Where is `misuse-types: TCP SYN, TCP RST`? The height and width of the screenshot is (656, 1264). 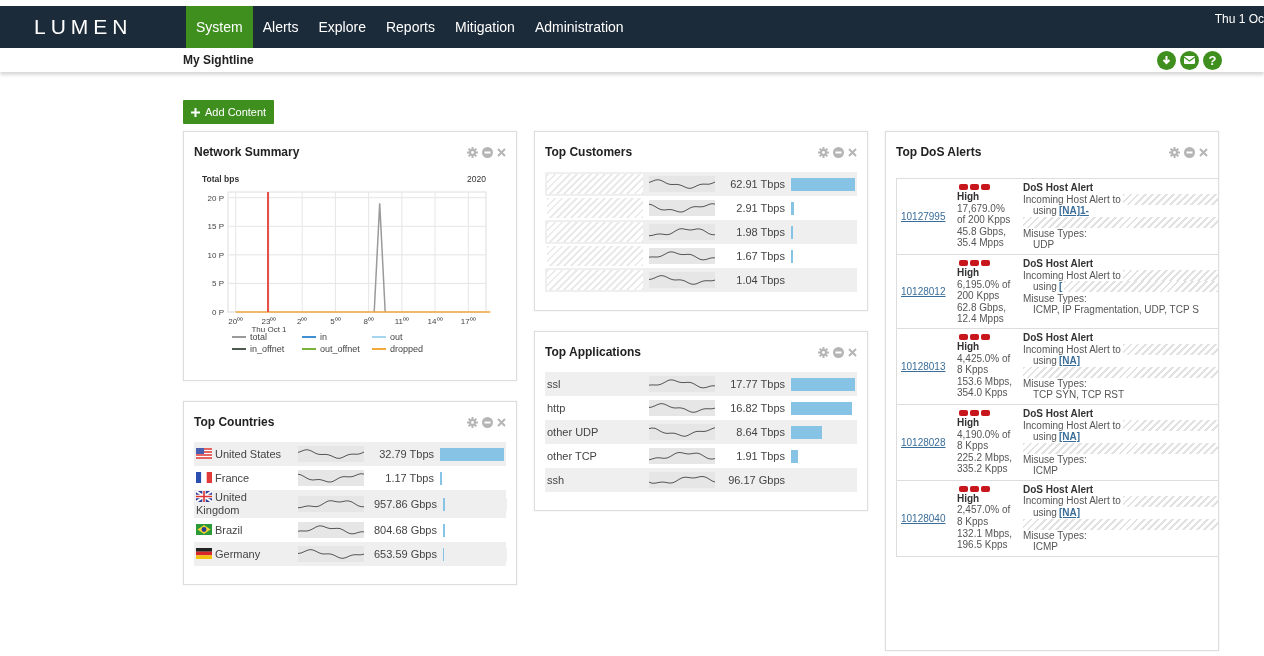 misuse-types: TCP SYN, TCP RST is located at coordinates (1079, 395).